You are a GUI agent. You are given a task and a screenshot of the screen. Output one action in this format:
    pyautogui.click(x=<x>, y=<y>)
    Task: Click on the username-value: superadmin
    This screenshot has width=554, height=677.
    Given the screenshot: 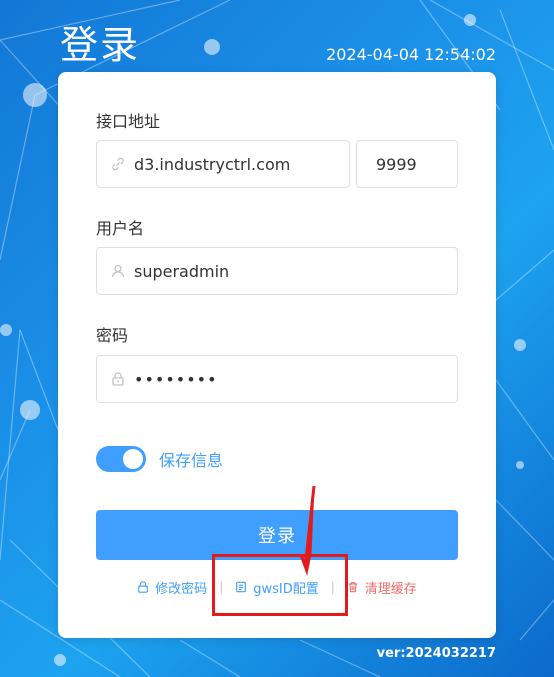 What is the action you would take?
    pyautogui.click(x=182, y=271)
    